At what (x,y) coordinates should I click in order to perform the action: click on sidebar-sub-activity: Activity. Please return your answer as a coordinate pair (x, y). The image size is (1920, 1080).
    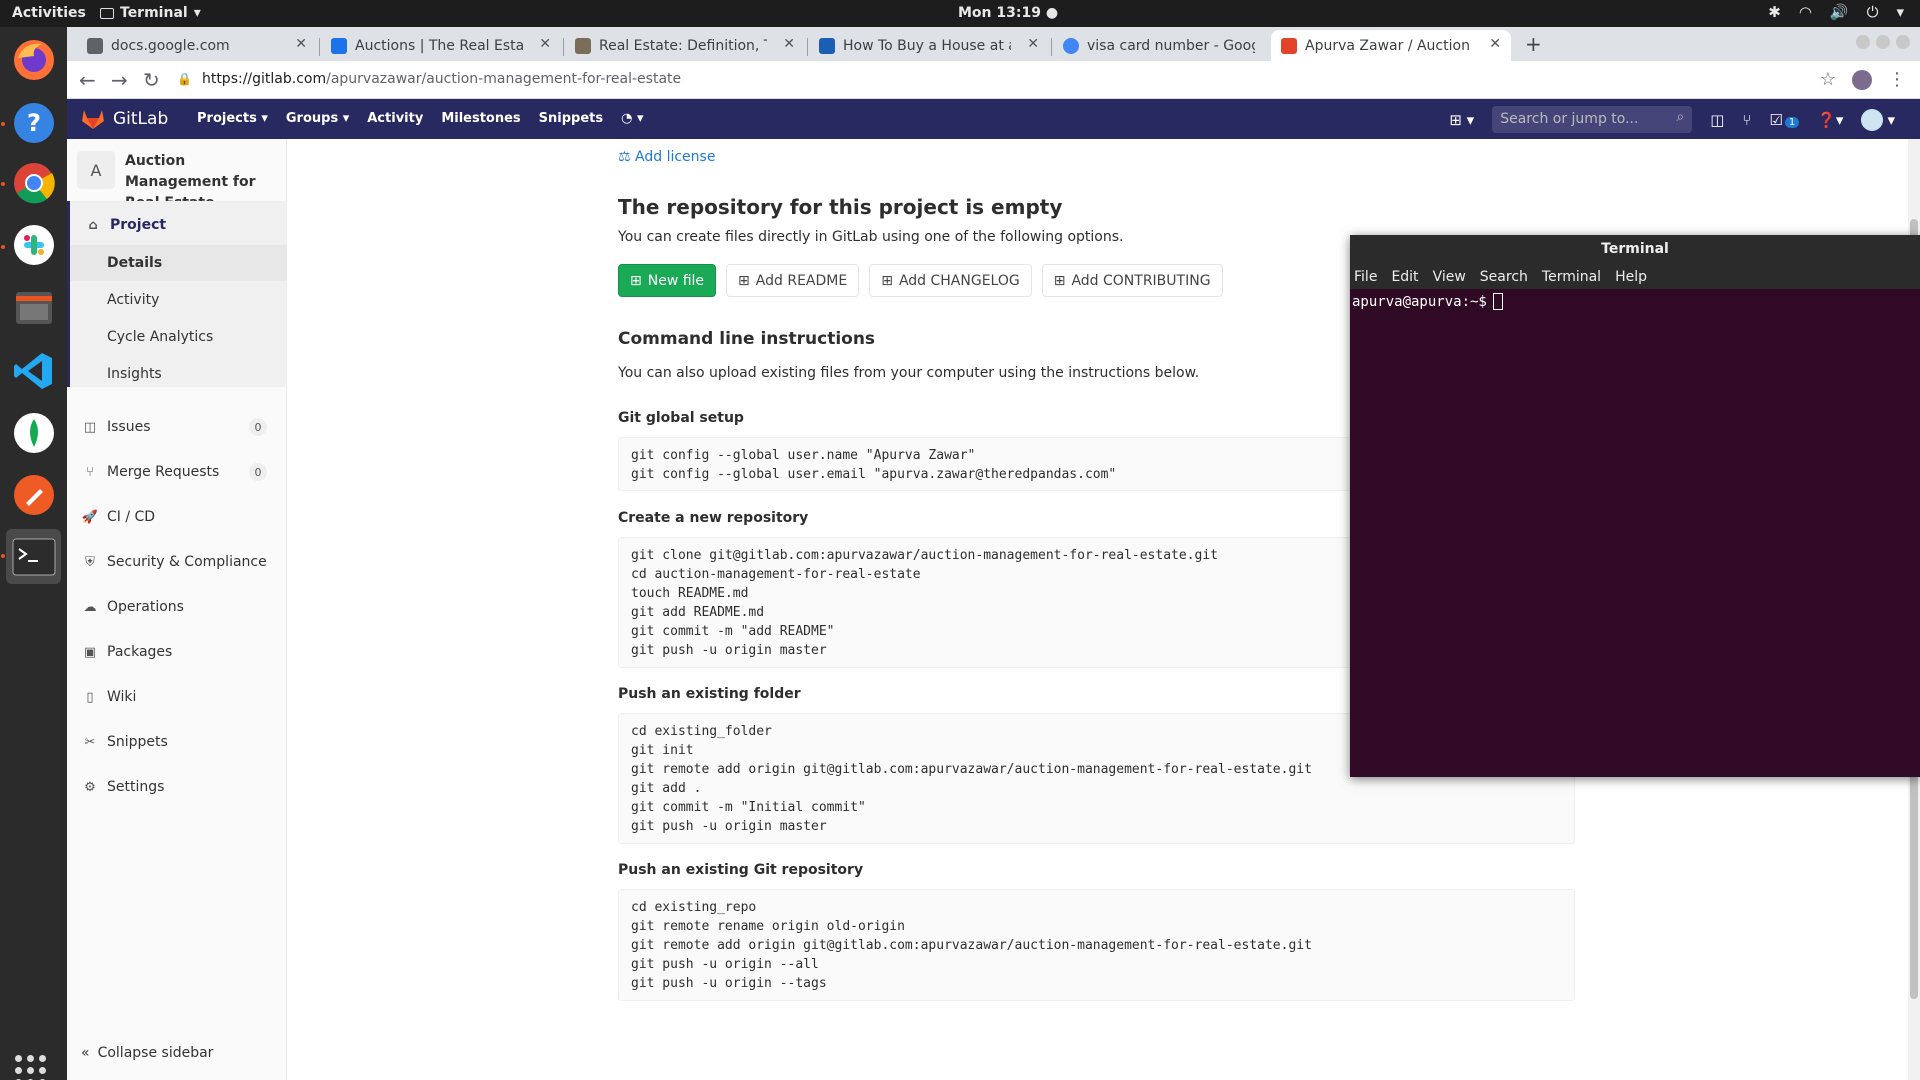
    Looking at the image, I should click on (178, 300).